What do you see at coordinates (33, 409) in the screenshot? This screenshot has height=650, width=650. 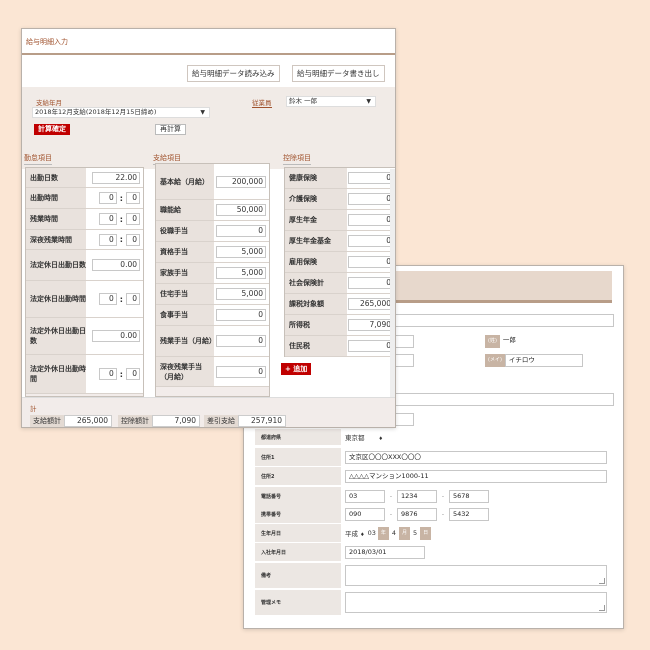 I see `totals-title: 計` at bounding box center [33, 409].